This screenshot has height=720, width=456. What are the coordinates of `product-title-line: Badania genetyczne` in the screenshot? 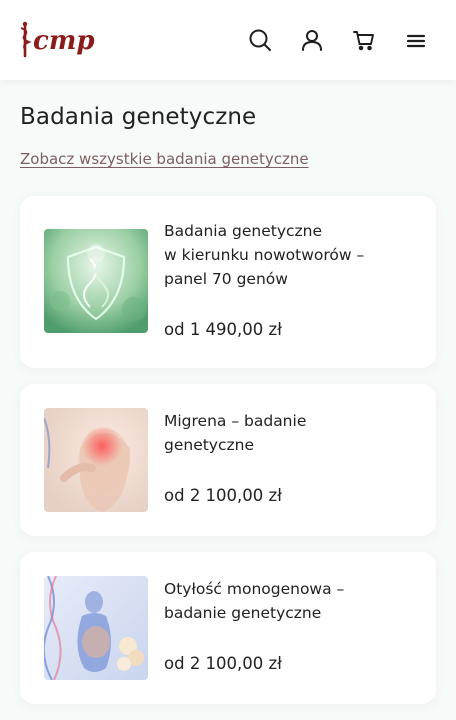 It's located at (243, 231).